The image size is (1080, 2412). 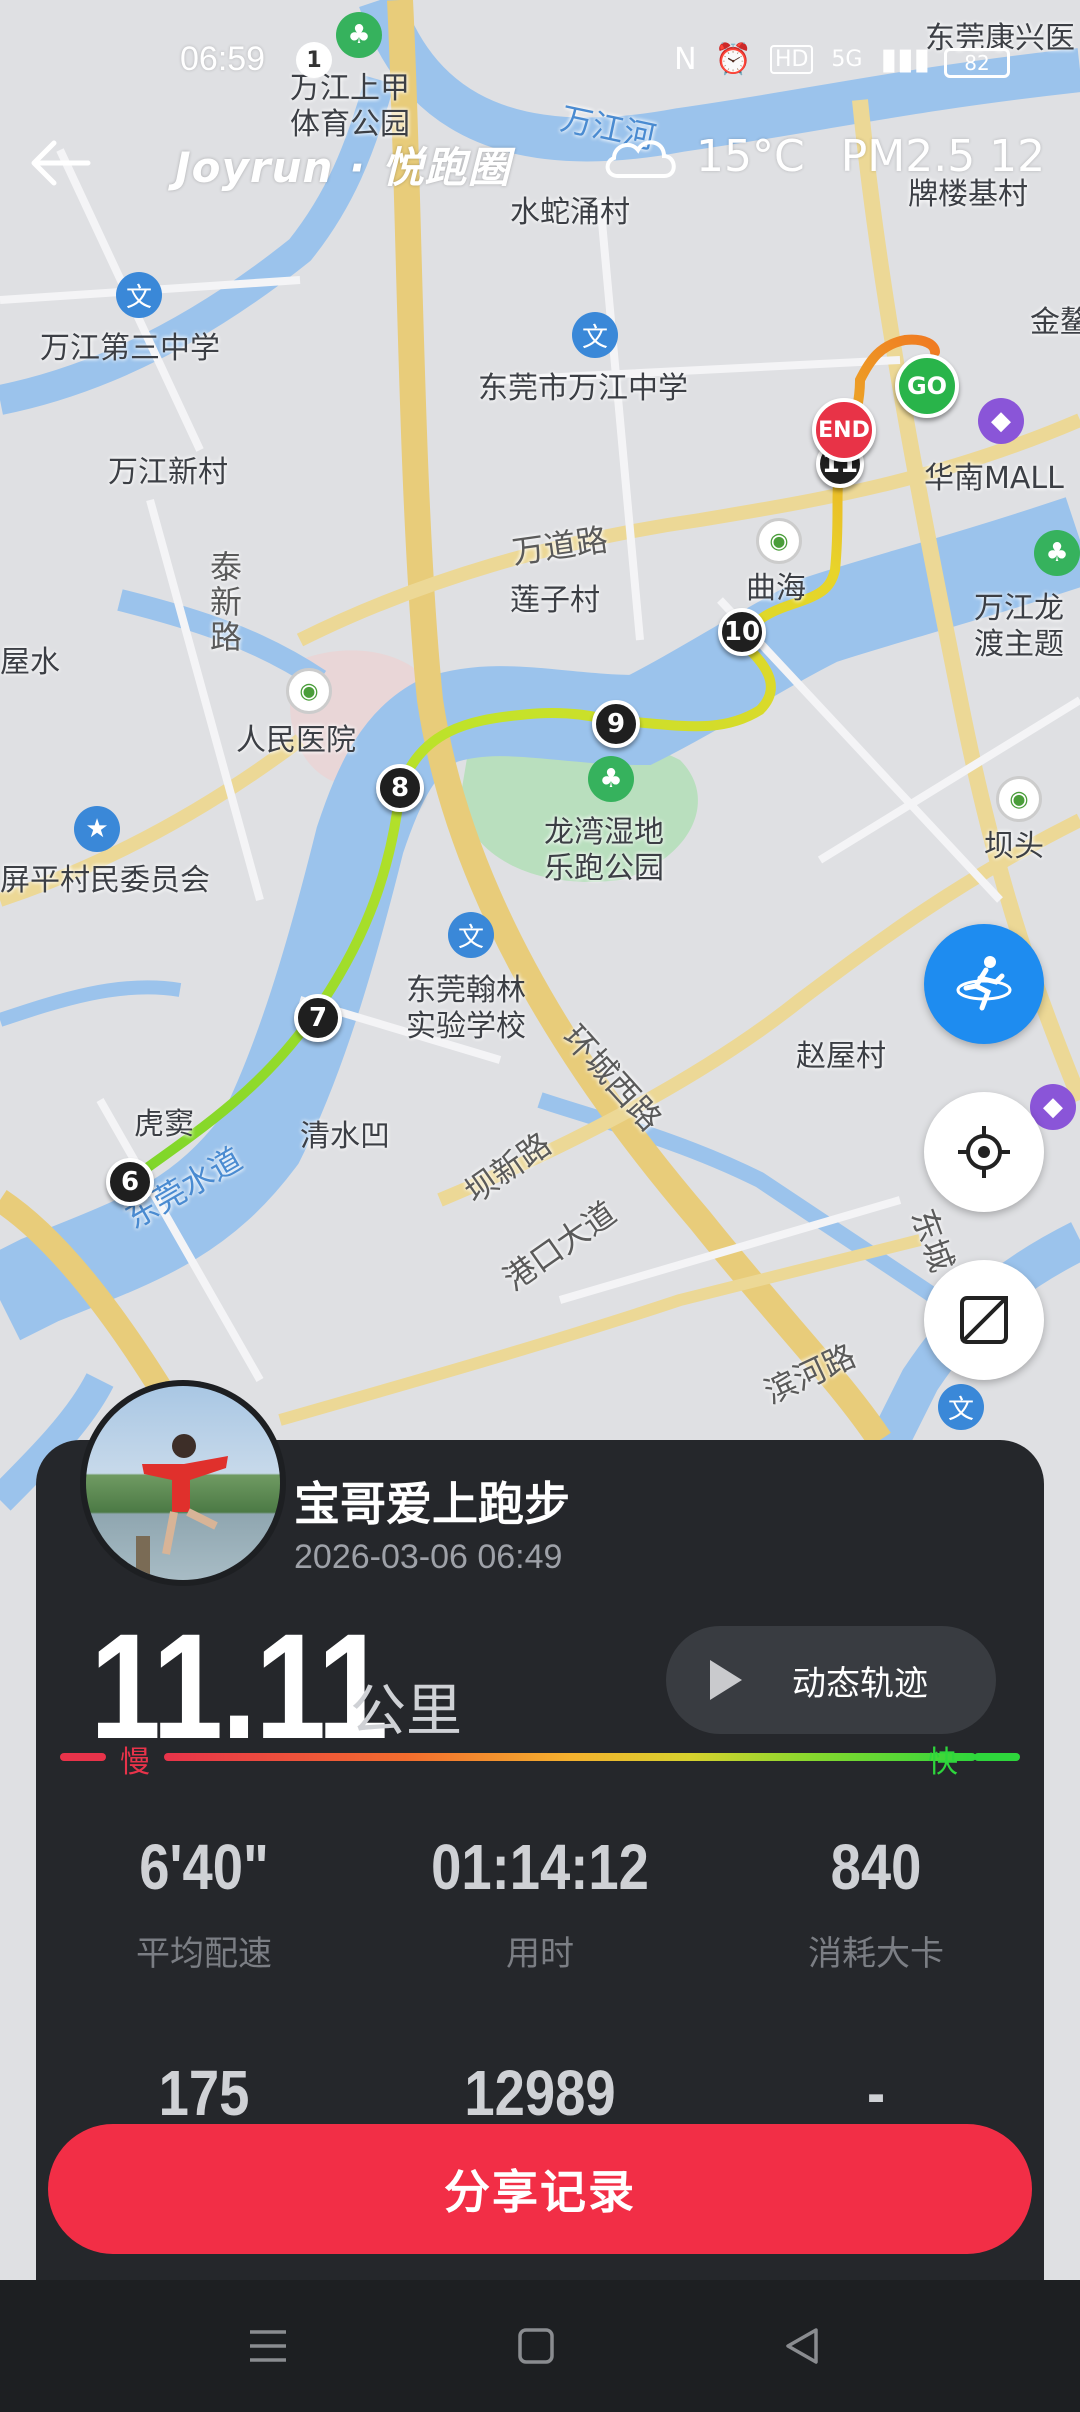 I want to click on km-marker: 9, so click(x=616, y=724).